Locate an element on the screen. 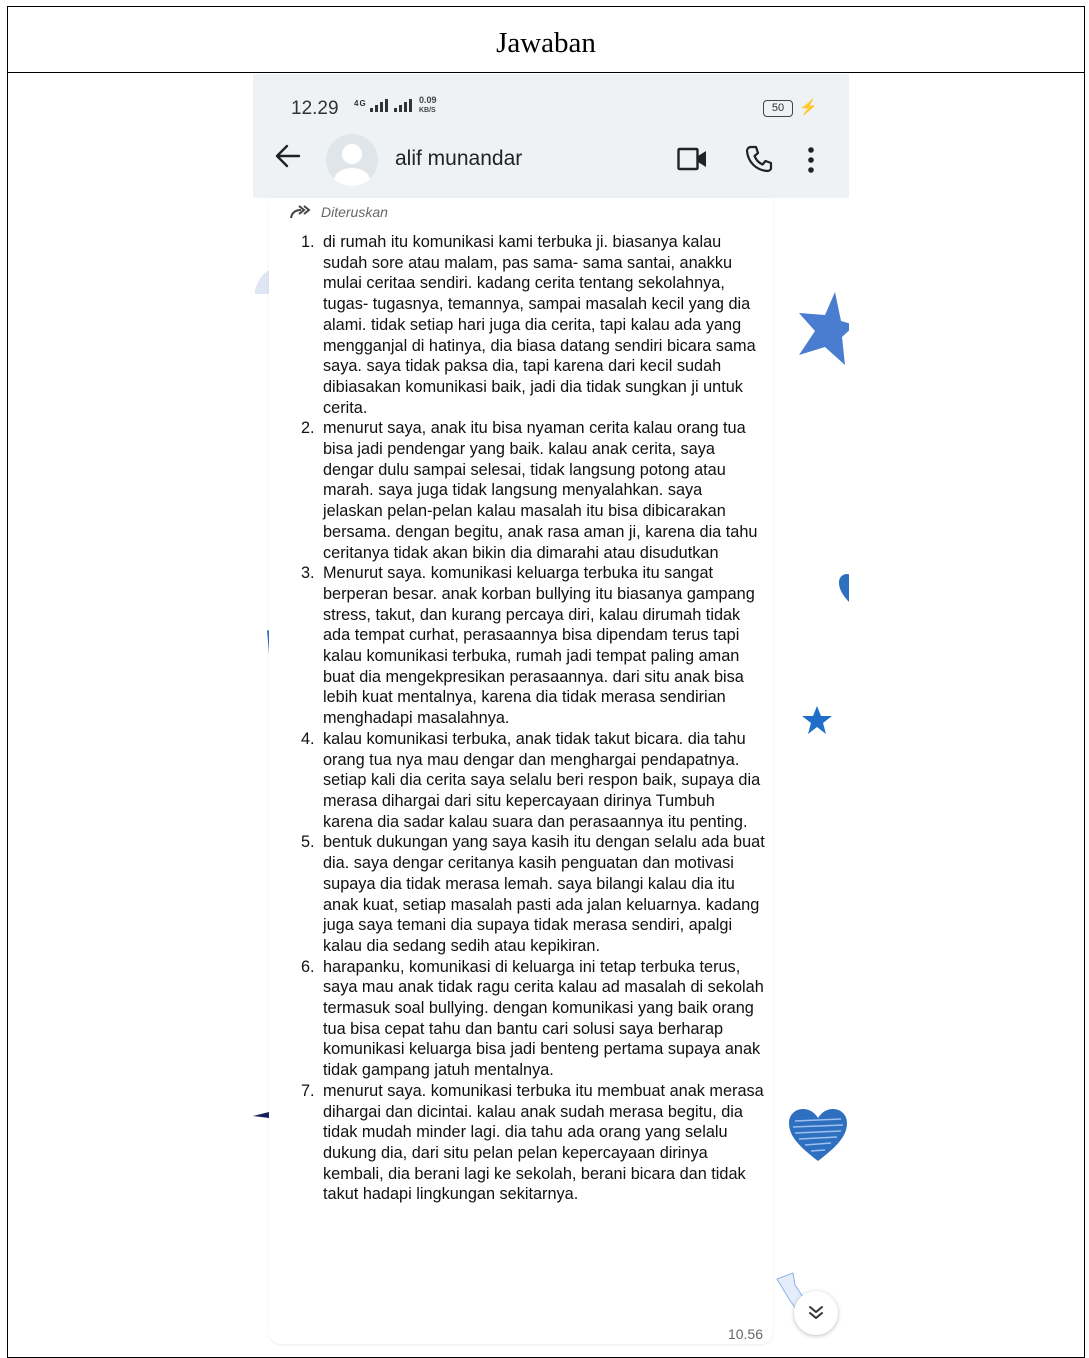 This screenshot has width=1089, height=1358. battery-icon: 50 is located at coordinates (778, 108).